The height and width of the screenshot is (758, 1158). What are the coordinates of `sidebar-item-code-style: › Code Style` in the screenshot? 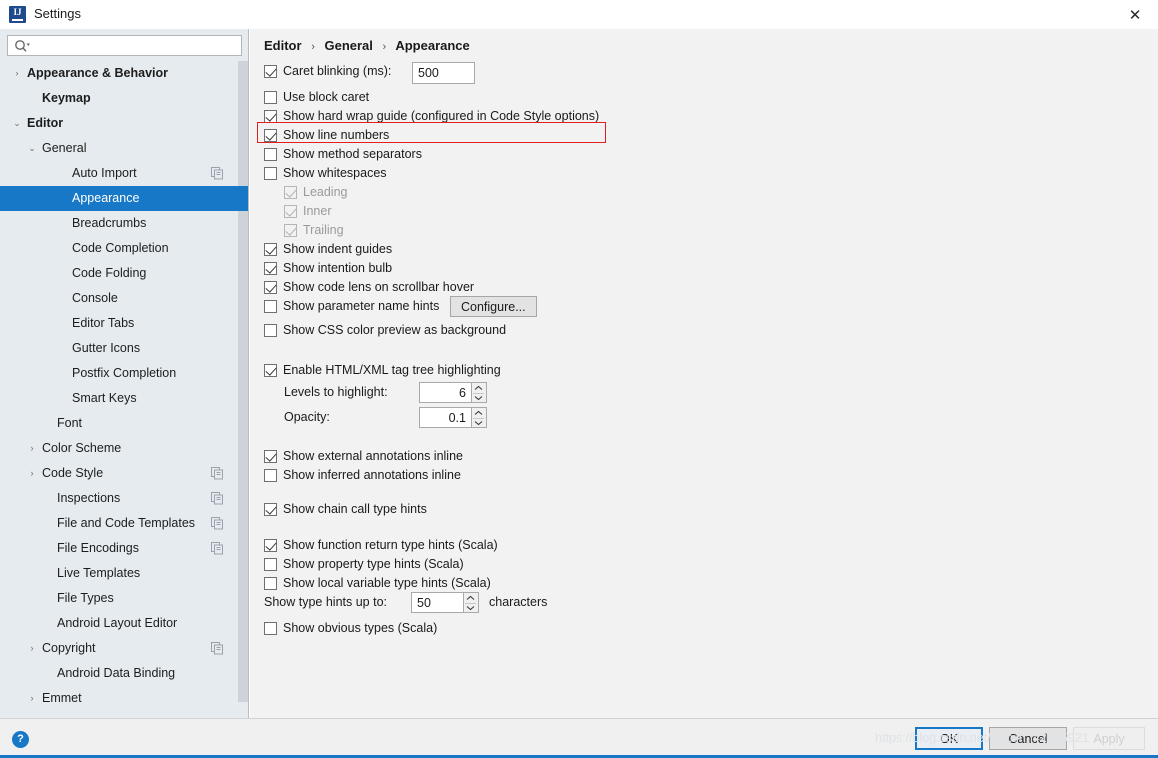 It's located at (124, 473).